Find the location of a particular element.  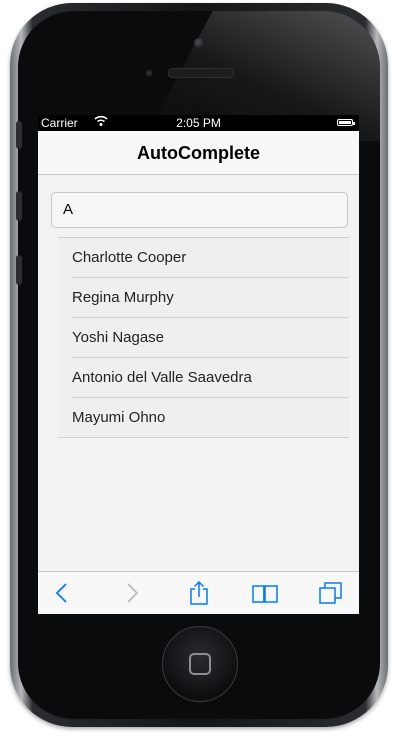

status-bar: Carrier 2:05 PM is located at coordinates (198, 123).